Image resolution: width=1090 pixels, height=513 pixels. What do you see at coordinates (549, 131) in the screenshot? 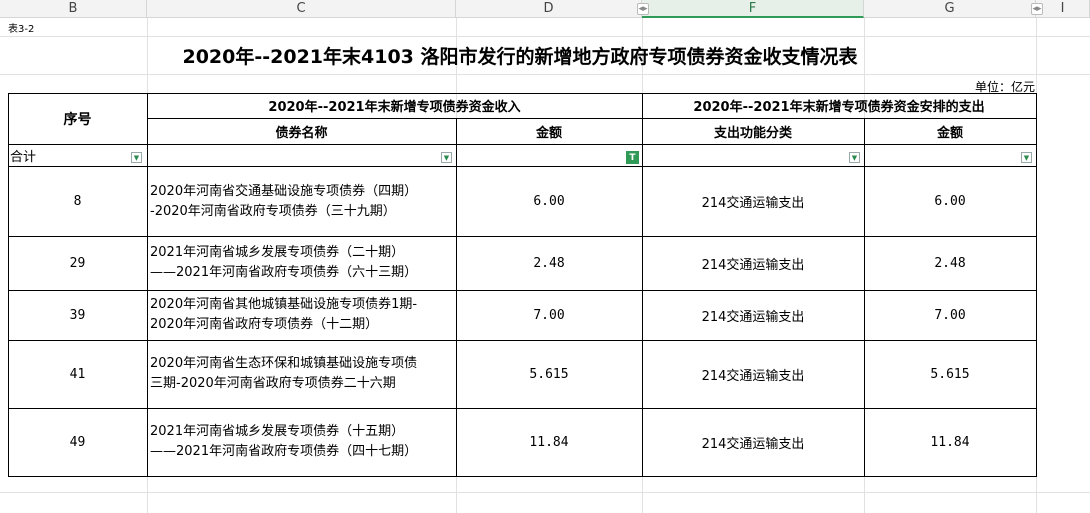
I see `header-amount: 金额` at bounding box center [549, 131].